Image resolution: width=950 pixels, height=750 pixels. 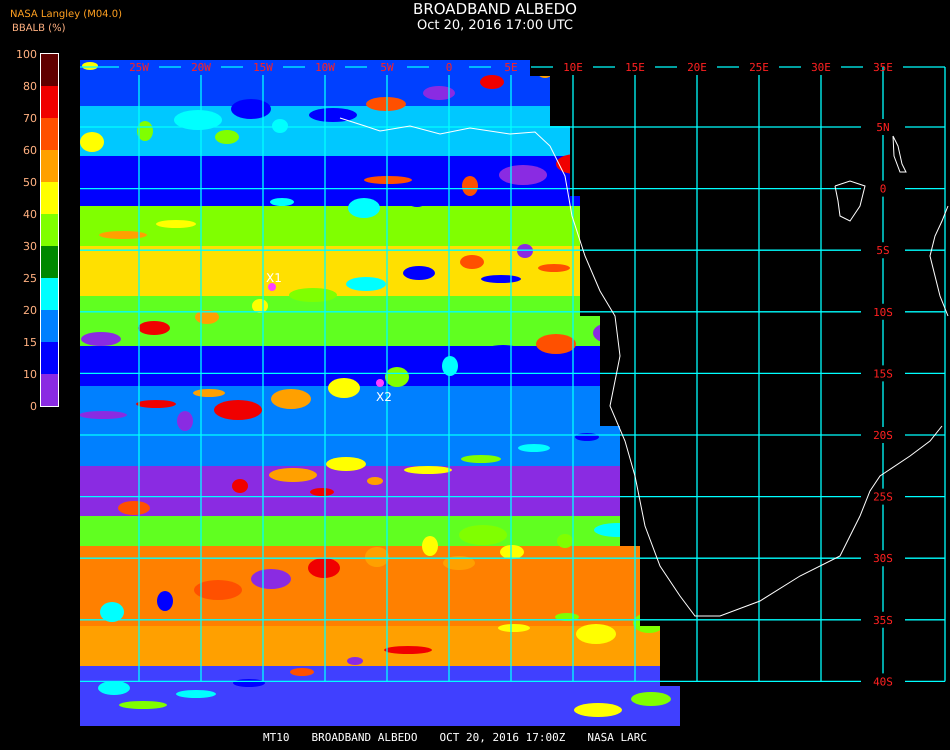 What do you see at coordinates (883, 312) in the screenshot?
I see `latitude-label: 10S` at bounding box center [883, 312].